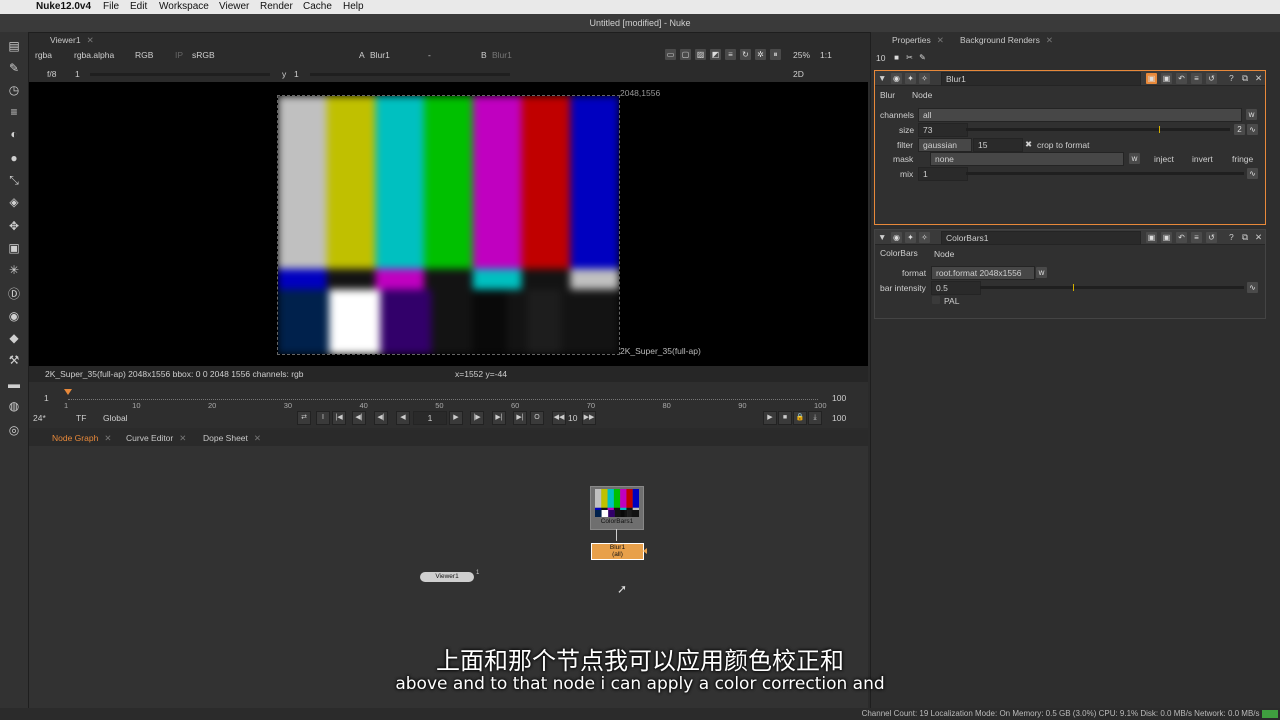 Image resolution: width=1280 pixels, height=720 pixels. I want to click on menu-workspace: Workspace, so click(184, 6).